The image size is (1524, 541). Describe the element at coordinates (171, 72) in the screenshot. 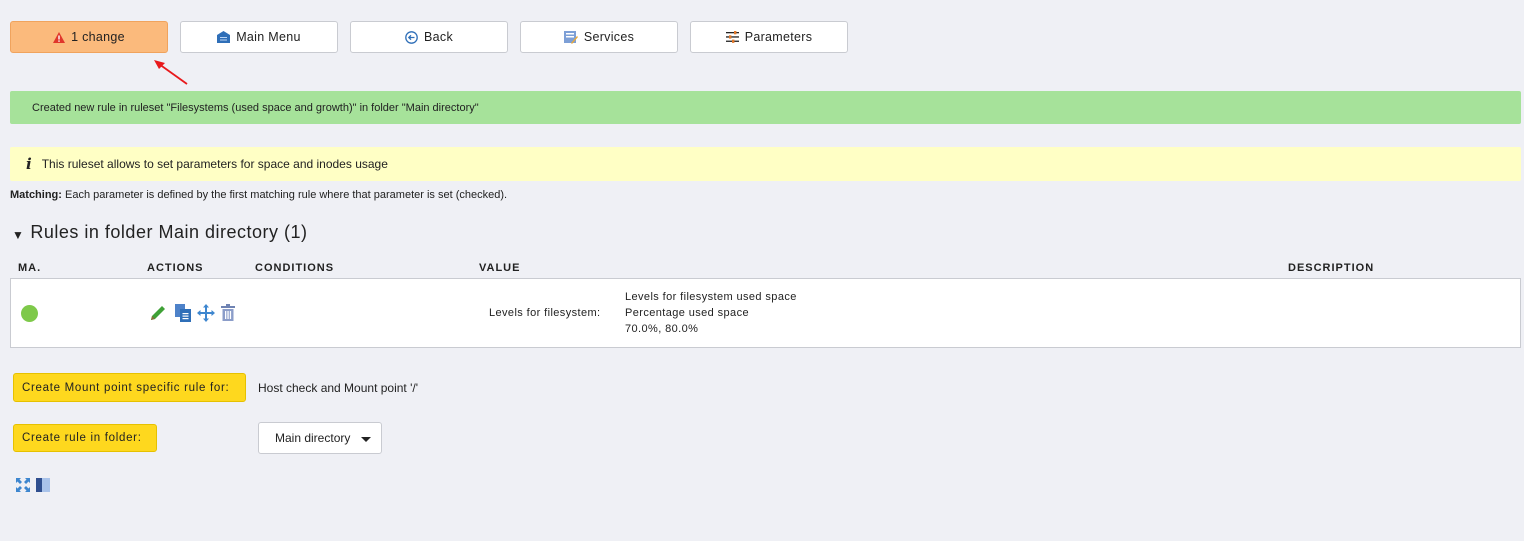

I see `annotation-arrow` at that location.